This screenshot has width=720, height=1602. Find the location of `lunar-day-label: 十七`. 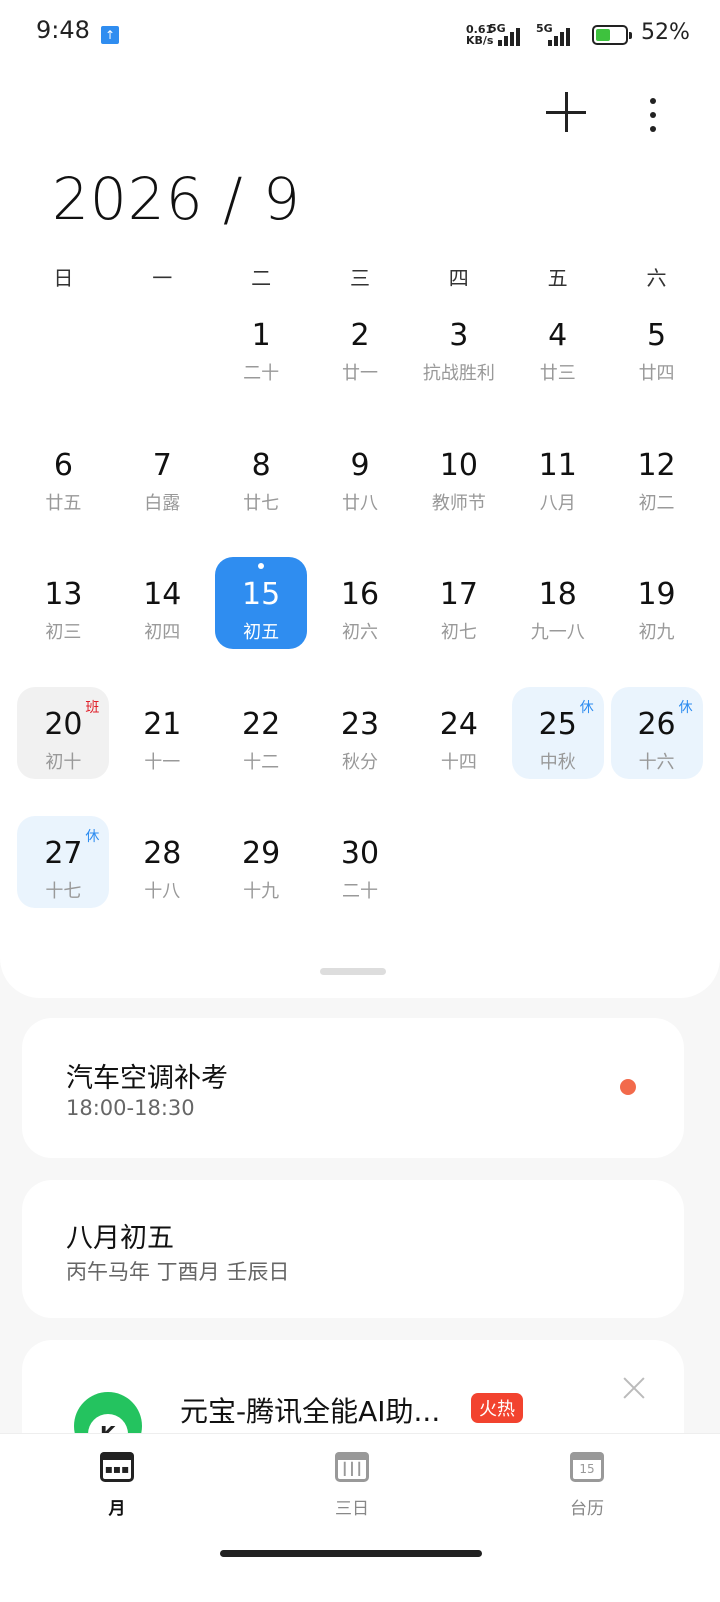

lunar-day-label: 十七 is located at coordinates (63, 891).